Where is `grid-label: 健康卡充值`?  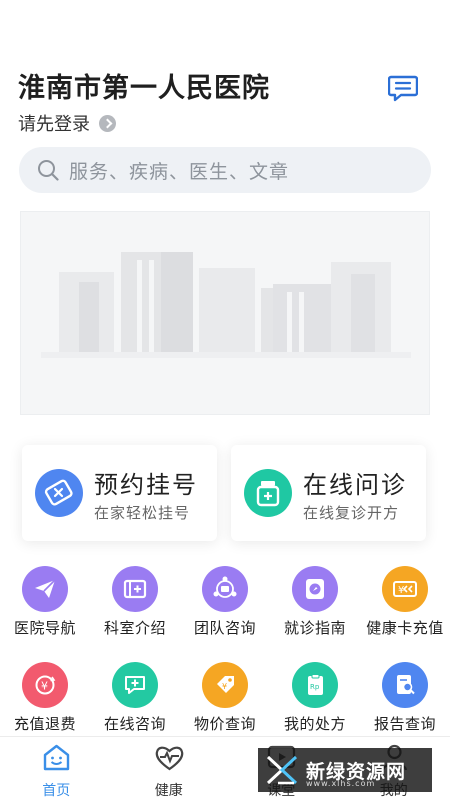 grid-label: 健康卡充值 is located at coordinates (405, 628).